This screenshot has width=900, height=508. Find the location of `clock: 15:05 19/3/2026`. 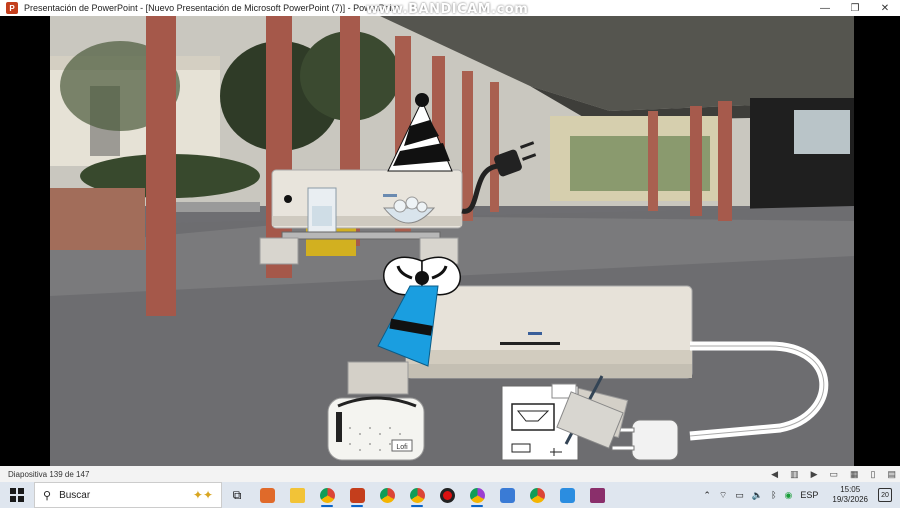

clock: 15:05 19/3/2026 is located at coordinates (850, 495).